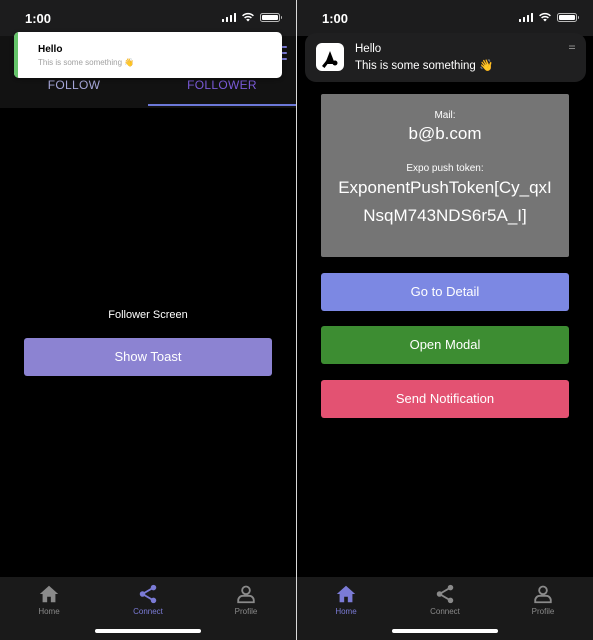 Image resolution: width=593 pixels, height=640 pixels. I want to click on mail-value: b@b.com, so click(445, 133).